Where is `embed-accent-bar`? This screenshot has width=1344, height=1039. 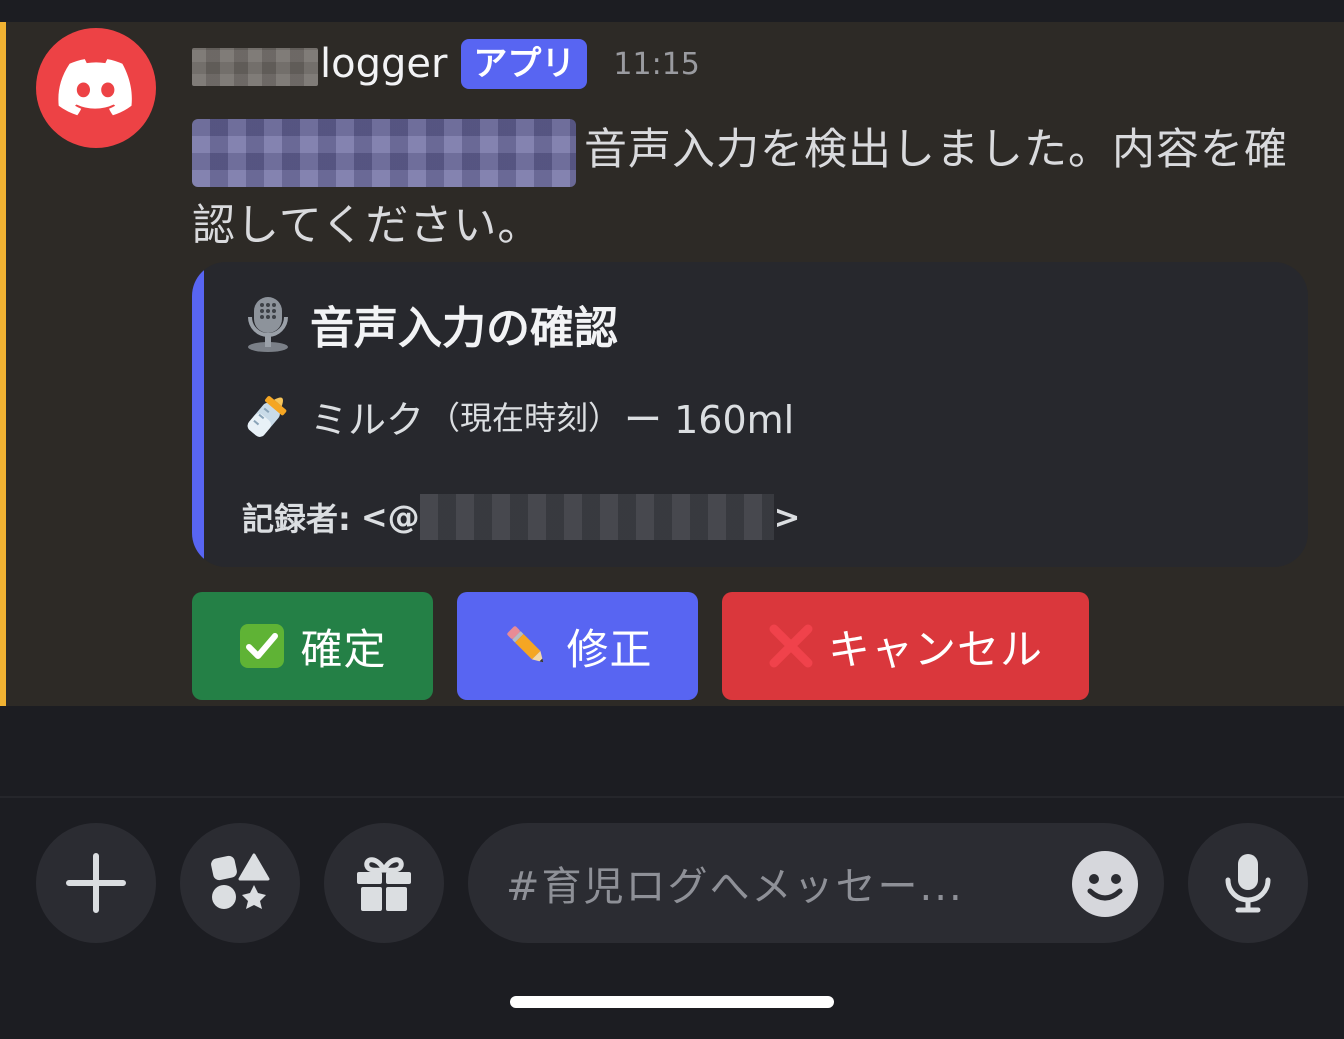 embed-accent-bar is located at coordinates (198, 414).